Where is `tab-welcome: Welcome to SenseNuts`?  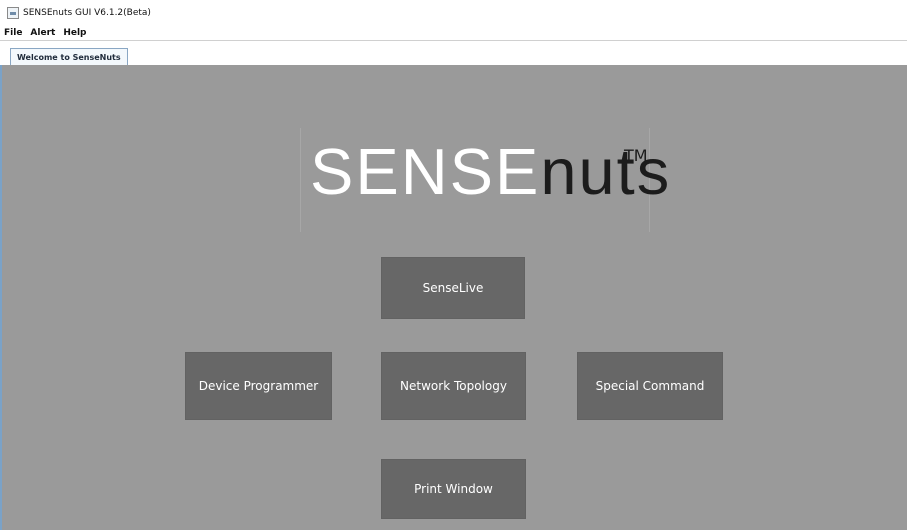 tab-welcome: Welcome to SenseNuts is located at coordinates (69, 57).